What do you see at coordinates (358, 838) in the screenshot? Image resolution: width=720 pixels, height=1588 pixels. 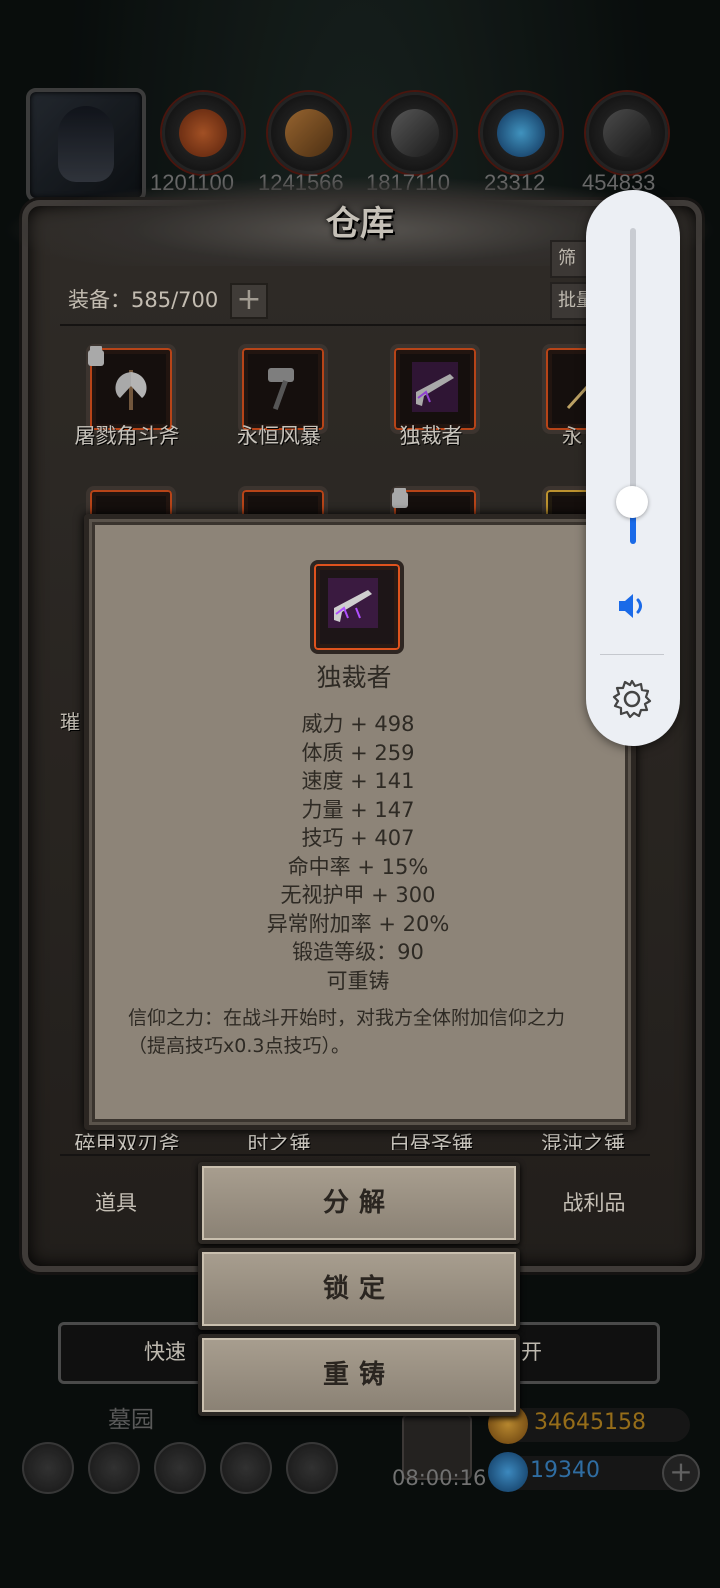 I see `stat-line: 技巧 + 407` at bounding box center [358, 838].